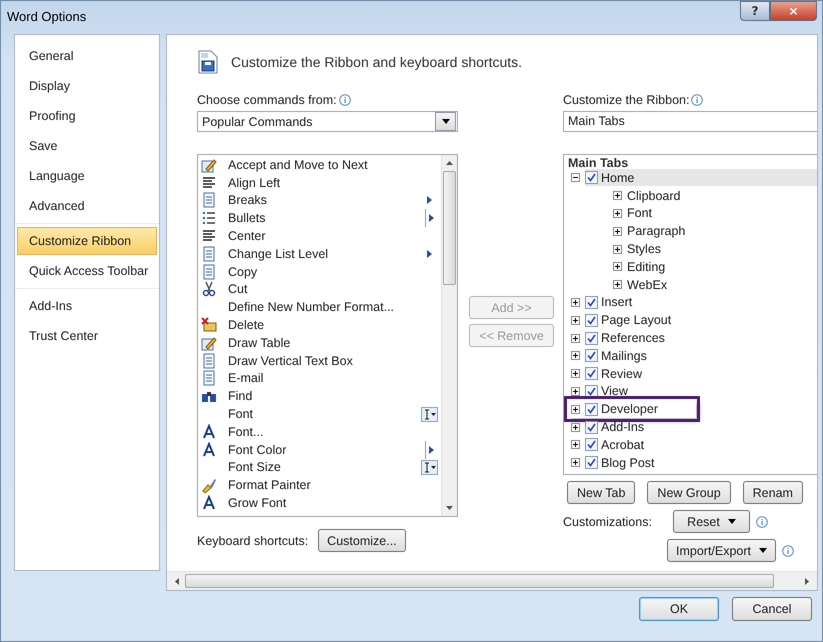 The height and width of the screenshot is (642, 823). I want to click on command-item: Format Painter, so click(322, 485).